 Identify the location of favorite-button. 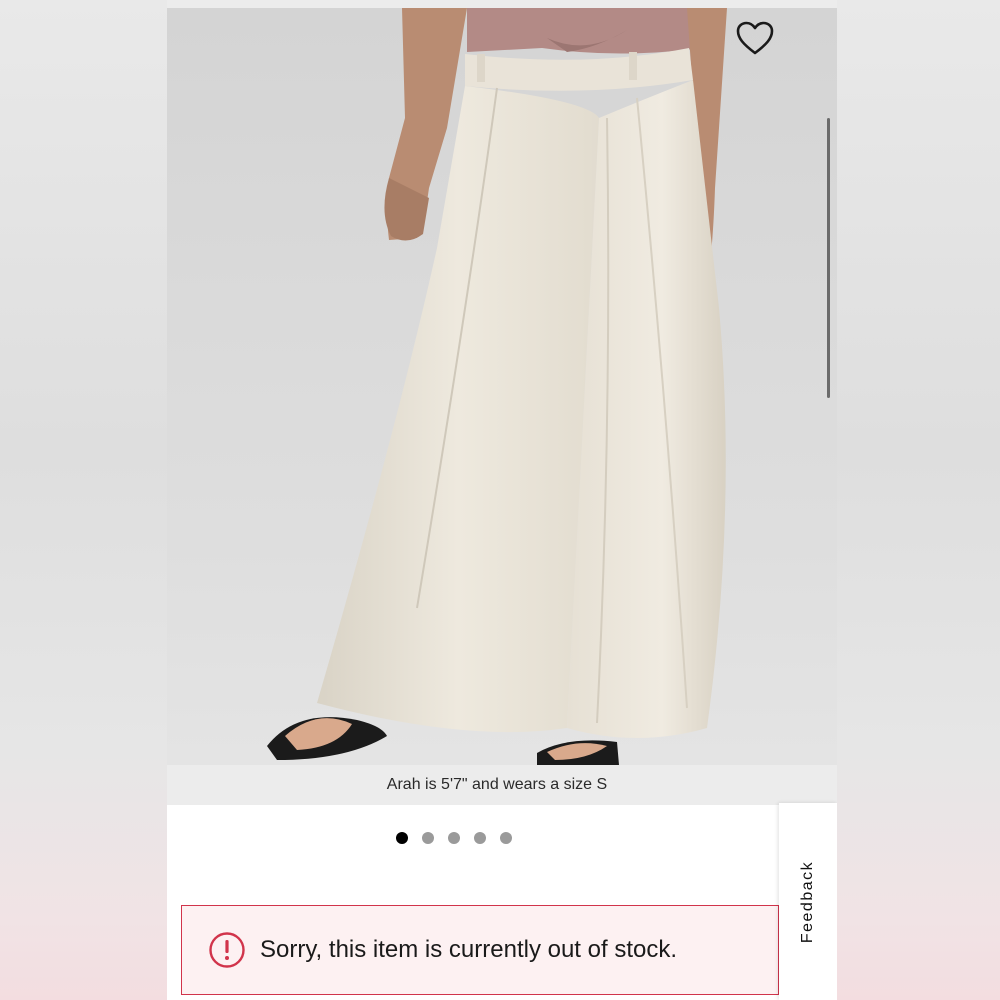
(757, 42).